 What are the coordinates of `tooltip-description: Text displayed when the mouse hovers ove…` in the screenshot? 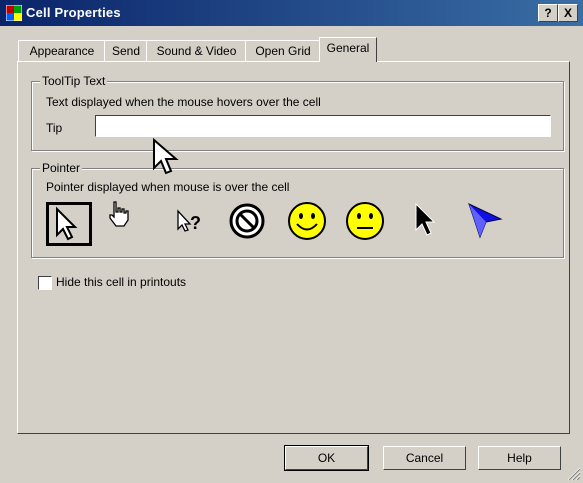 It's located at (183, 102).